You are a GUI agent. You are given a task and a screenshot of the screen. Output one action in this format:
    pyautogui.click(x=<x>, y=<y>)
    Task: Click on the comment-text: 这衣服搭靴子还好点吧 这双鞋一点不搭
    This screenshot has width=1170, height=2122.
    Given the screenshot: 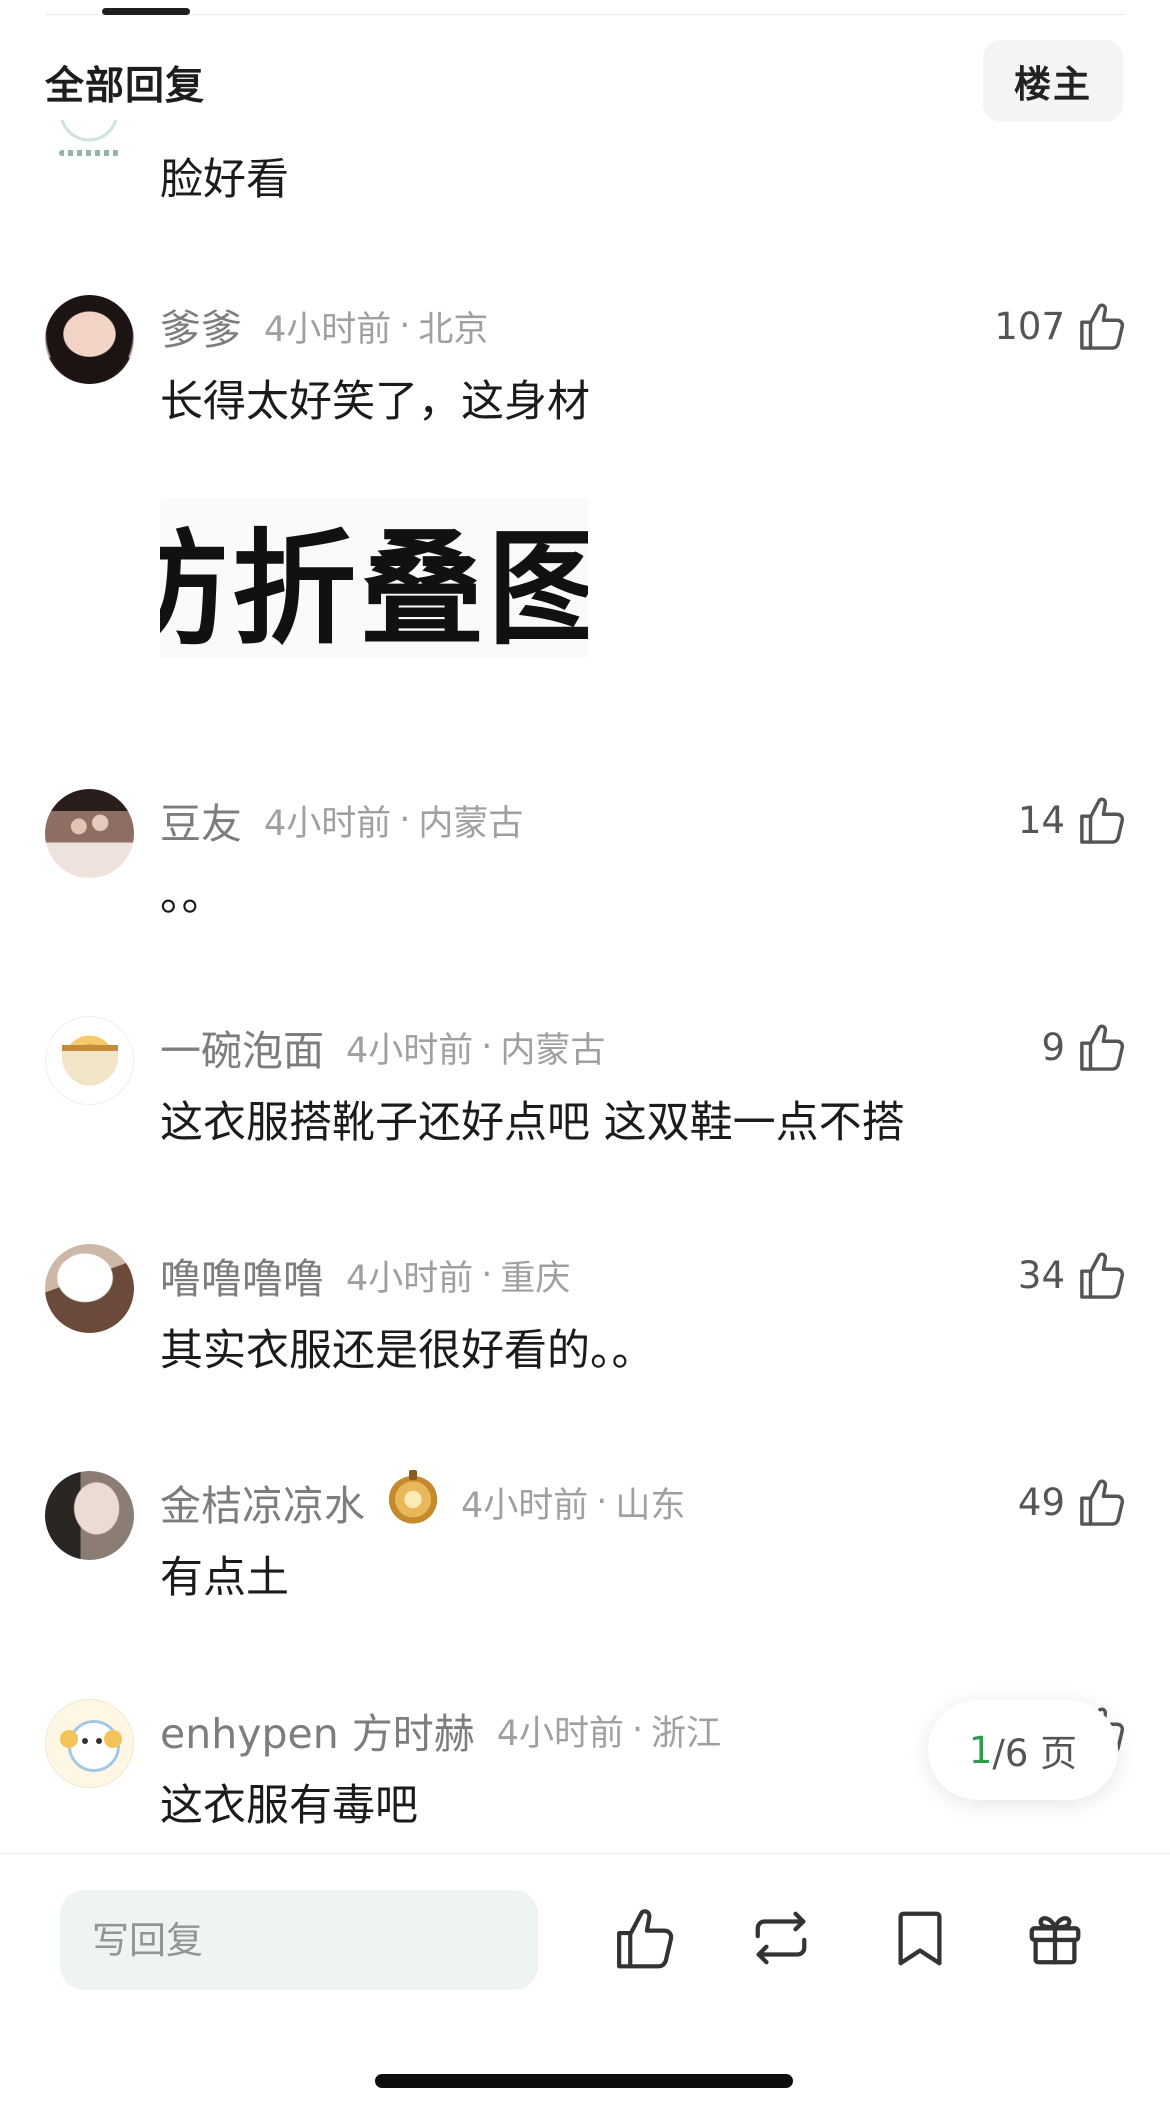 What is the action you would take?
    pyautogui.click(x=532, y=1123)
    